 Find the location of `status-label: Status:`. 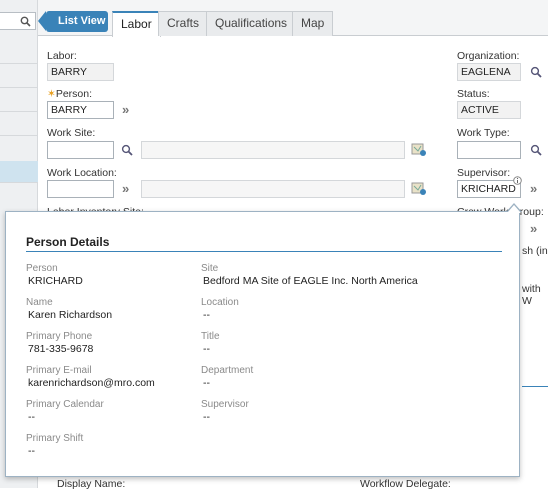

status-label: Status: is located at coordinates (473, 94).